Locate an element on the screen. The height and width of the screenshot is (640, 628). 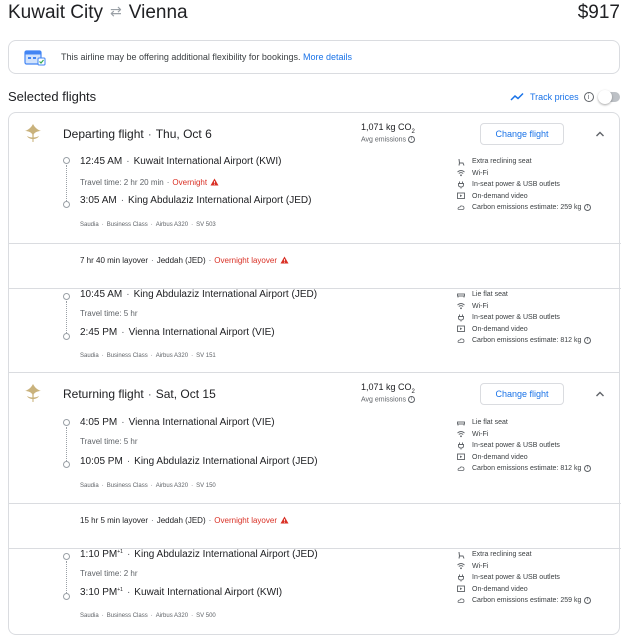
saudia-logo-icon is located at coordinates (33, 133).